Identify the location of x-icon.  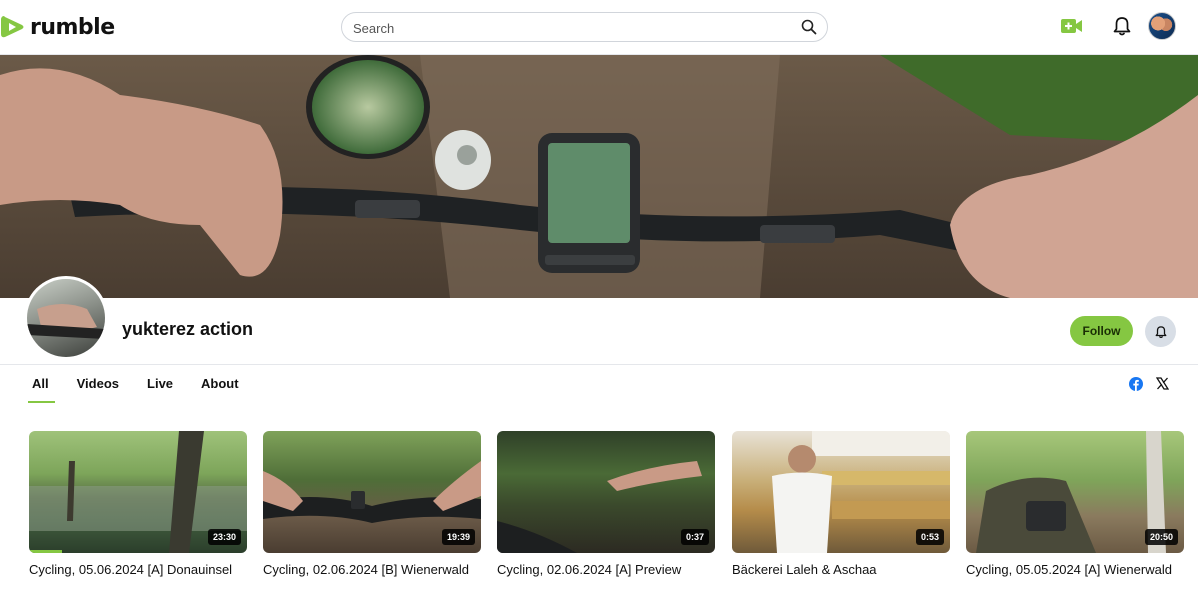
(1162, 383).